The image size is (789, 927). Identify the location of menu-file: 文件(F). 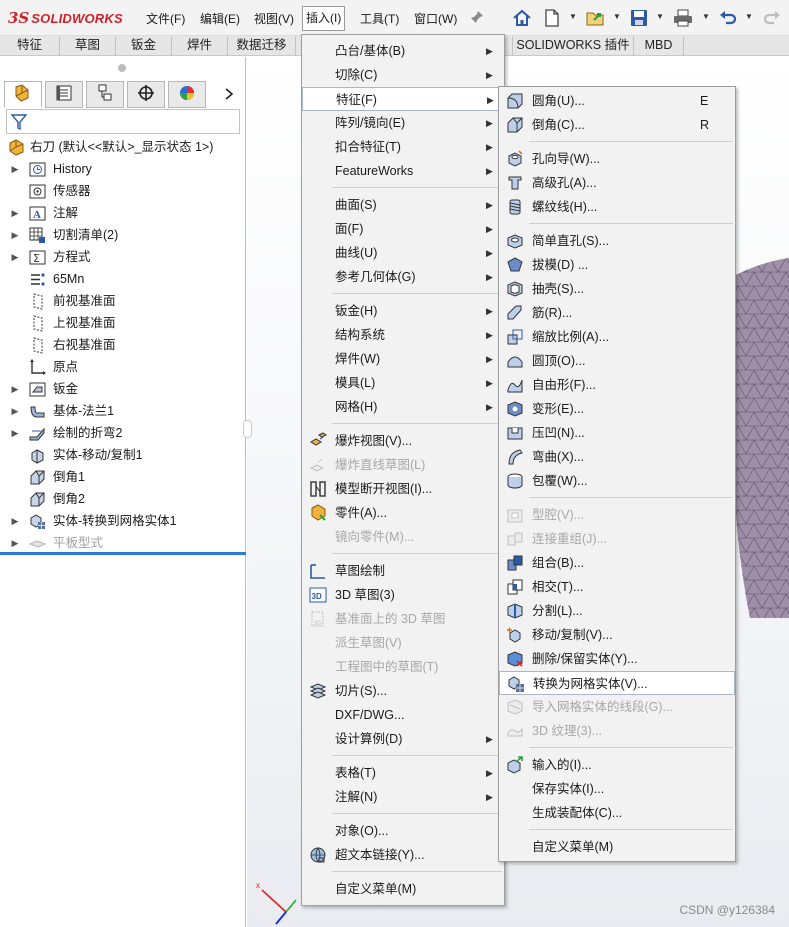
(165, 19).